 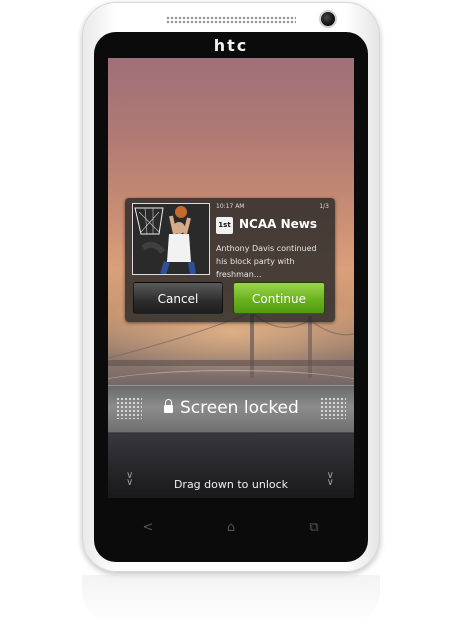 What do you see at coordinates (129, 408) in the screenshot?
I see `grip-left-icon` at bounding box center [129, 408].